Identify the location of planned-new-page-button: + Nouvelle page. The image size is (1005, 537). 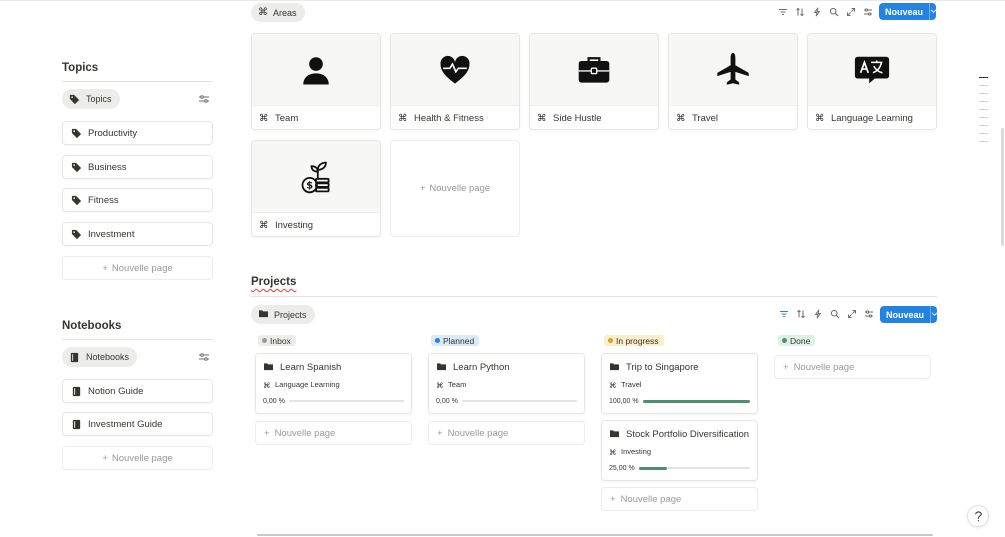
(506, 433).